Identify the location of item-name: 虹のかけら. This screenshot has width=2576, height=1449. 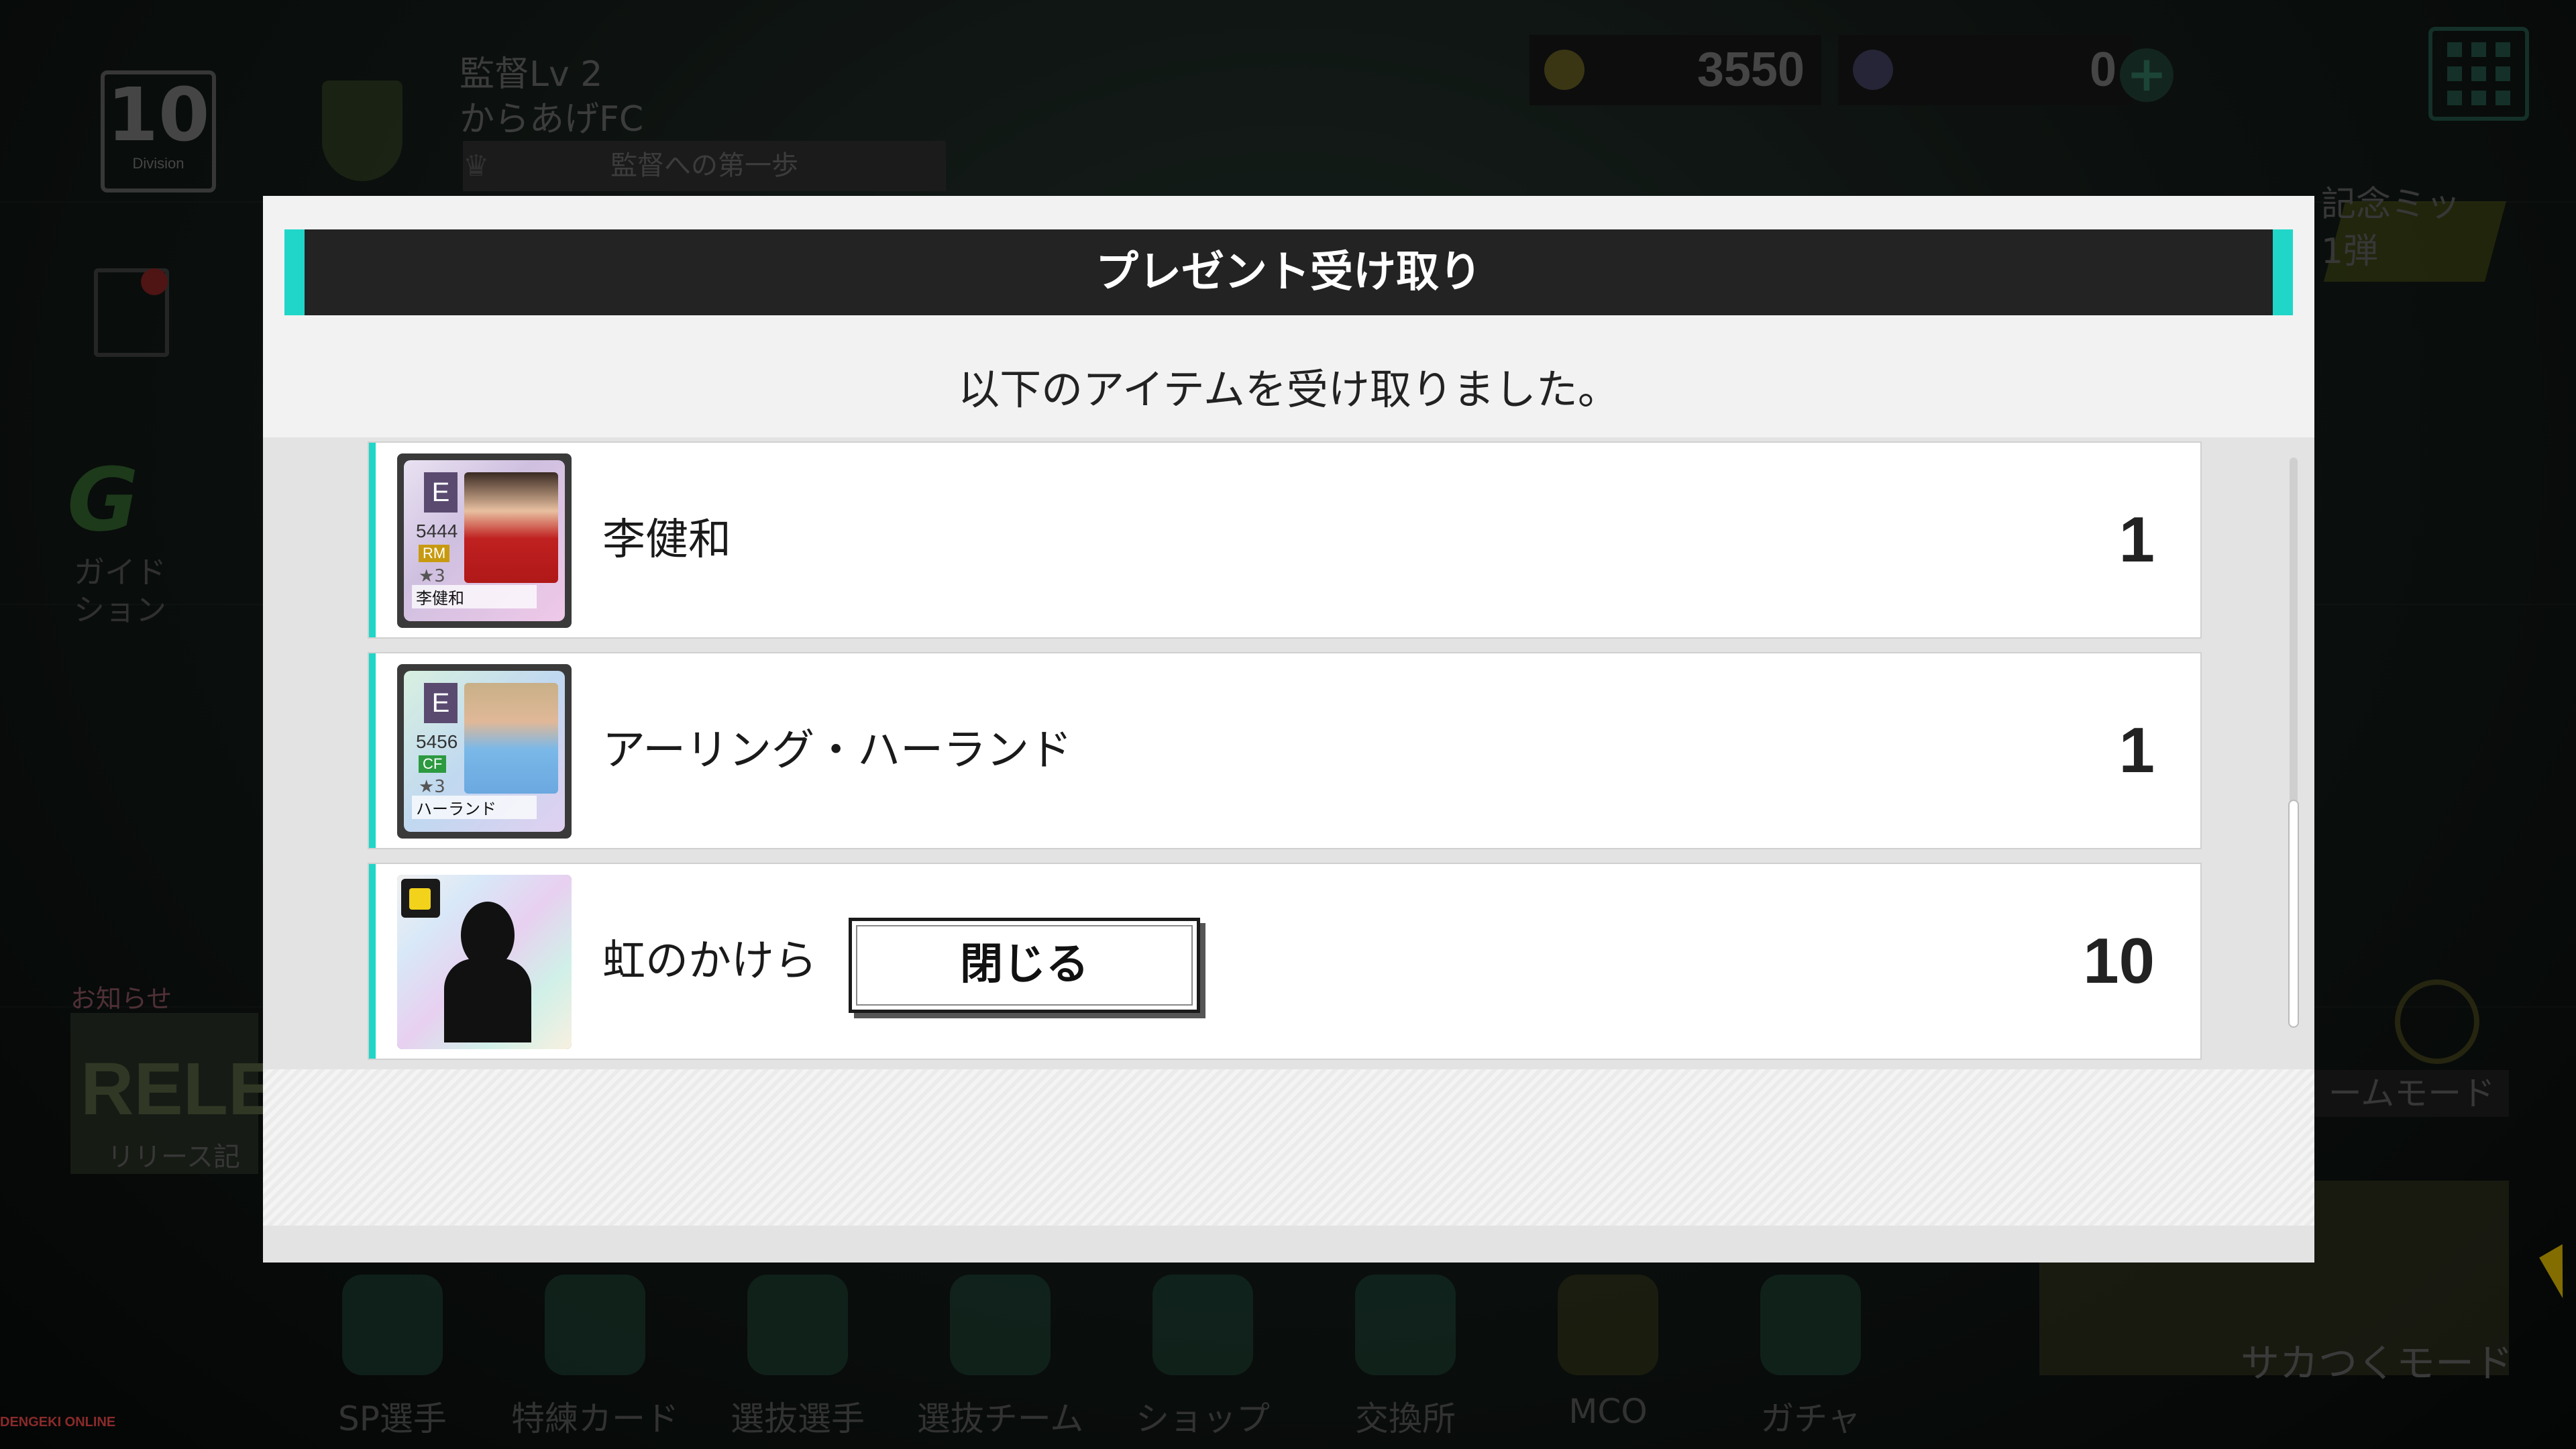
(709, 961).